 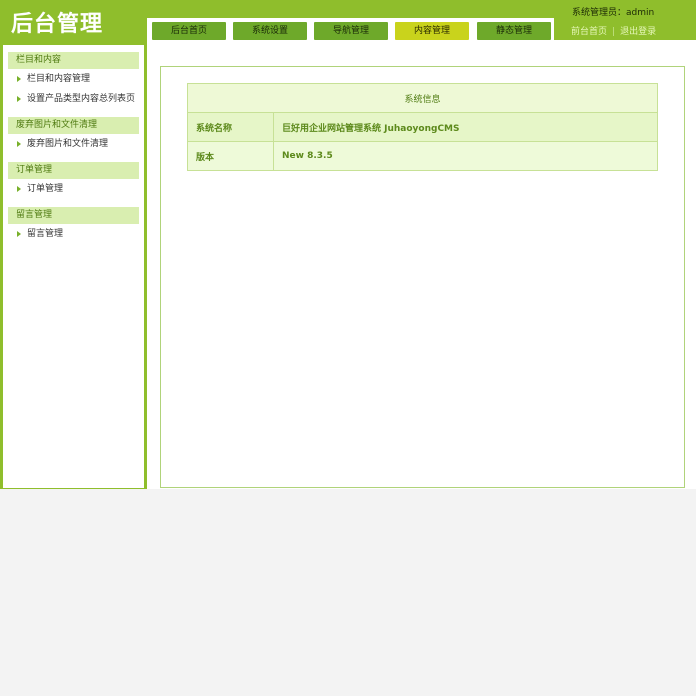 I want to click on current-user-label: 系统管理员：admin, so click(x=613, y=13).